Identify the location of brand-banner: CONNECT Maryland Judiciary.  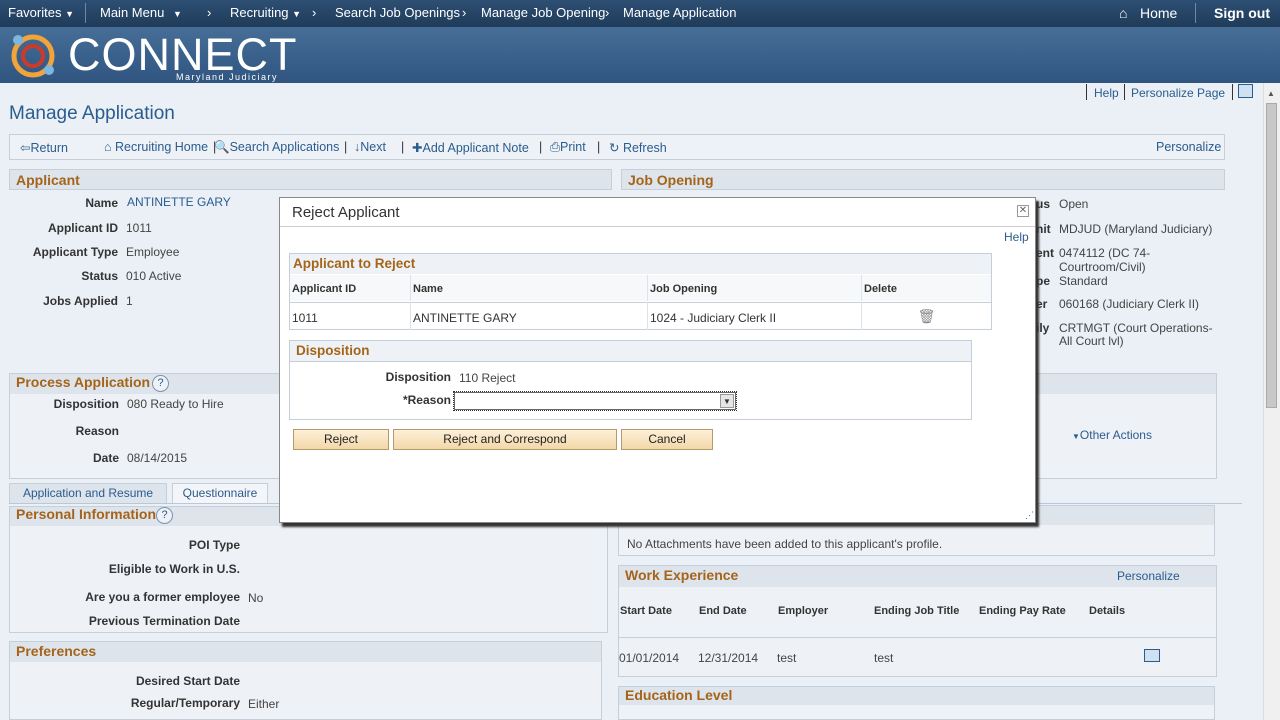
(640, 55).